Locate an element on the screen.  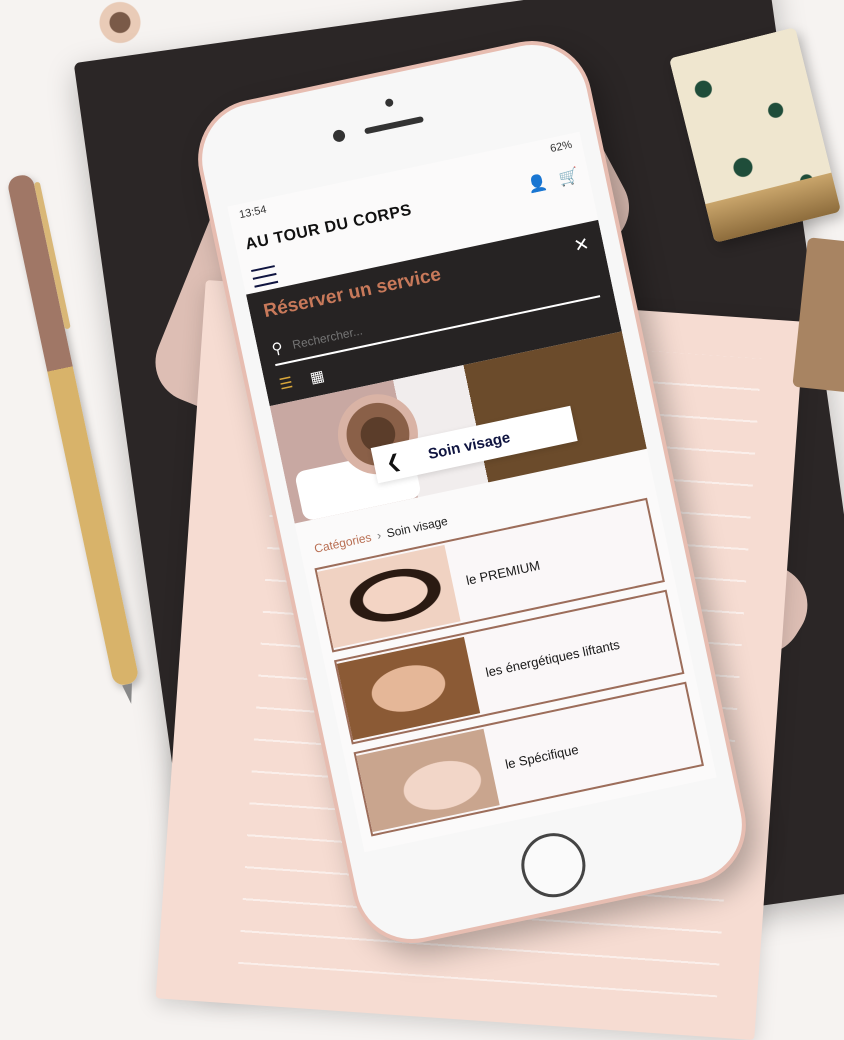
breadcrumb-current: Soin visage is located at coordinates (417, 527).